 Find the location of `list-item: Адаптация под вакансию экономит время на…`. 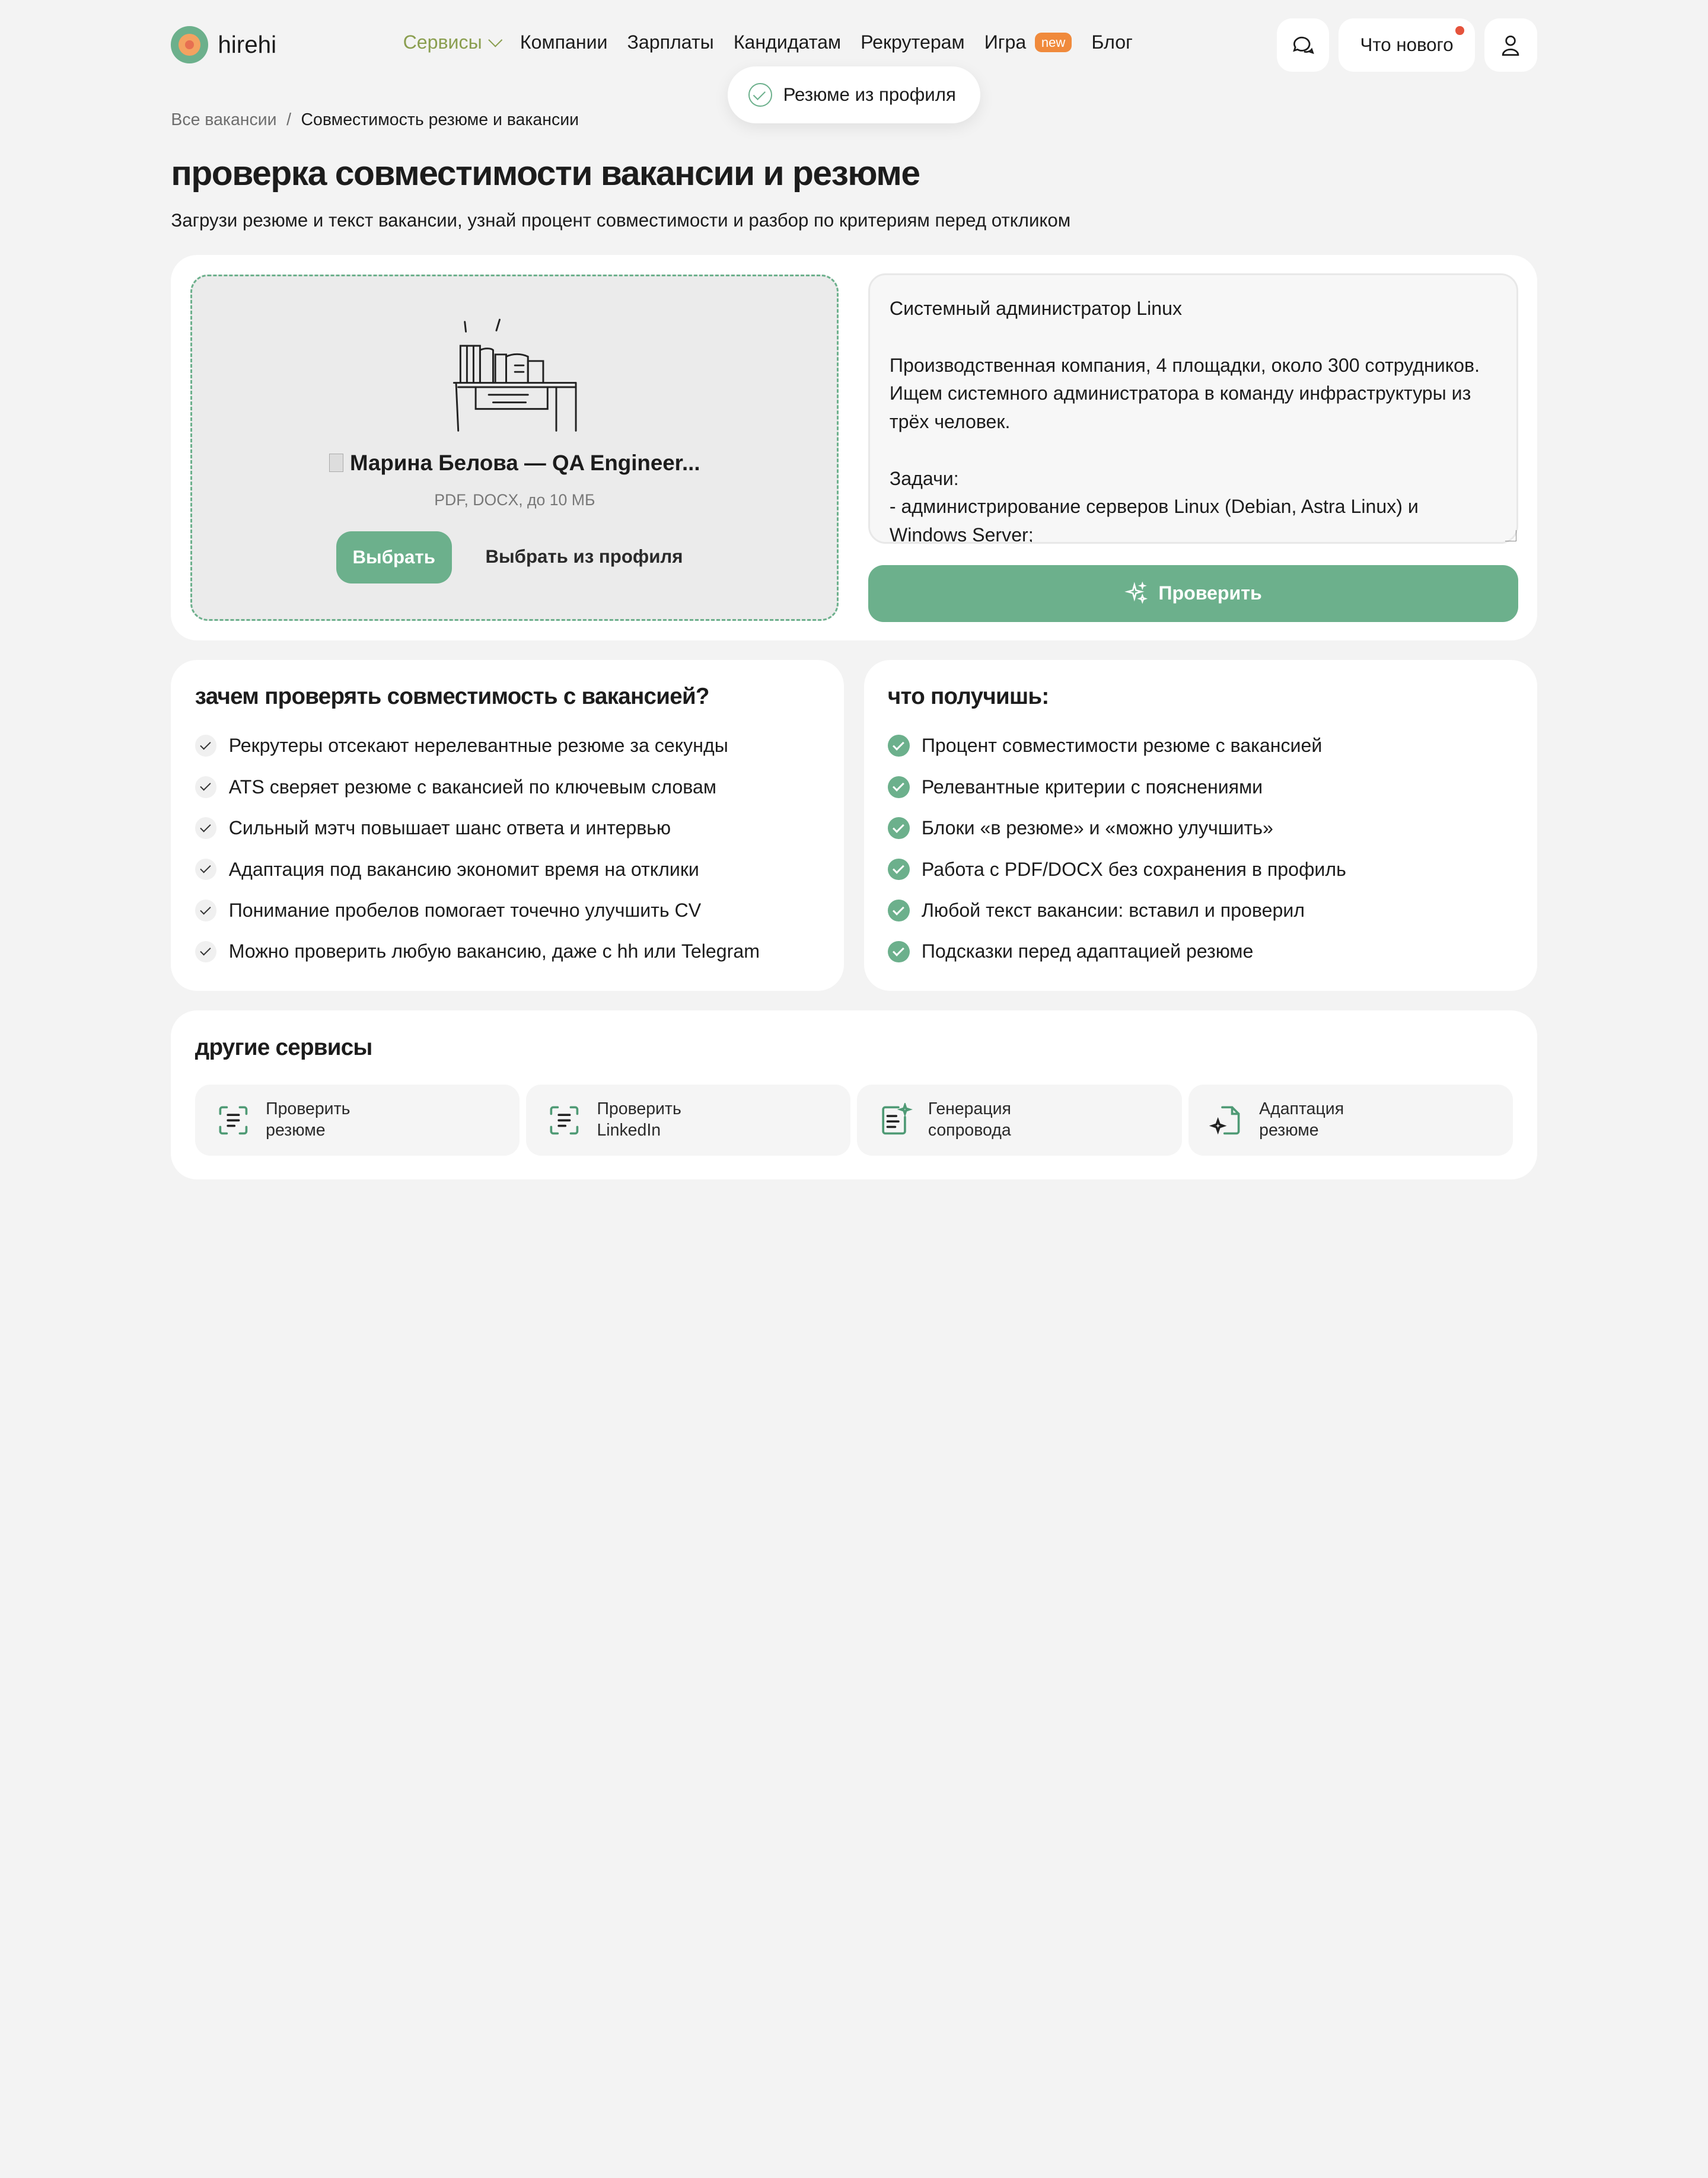

list-item: Адаптация под вакансию экономит время на… is located at coordinates (507, 869).